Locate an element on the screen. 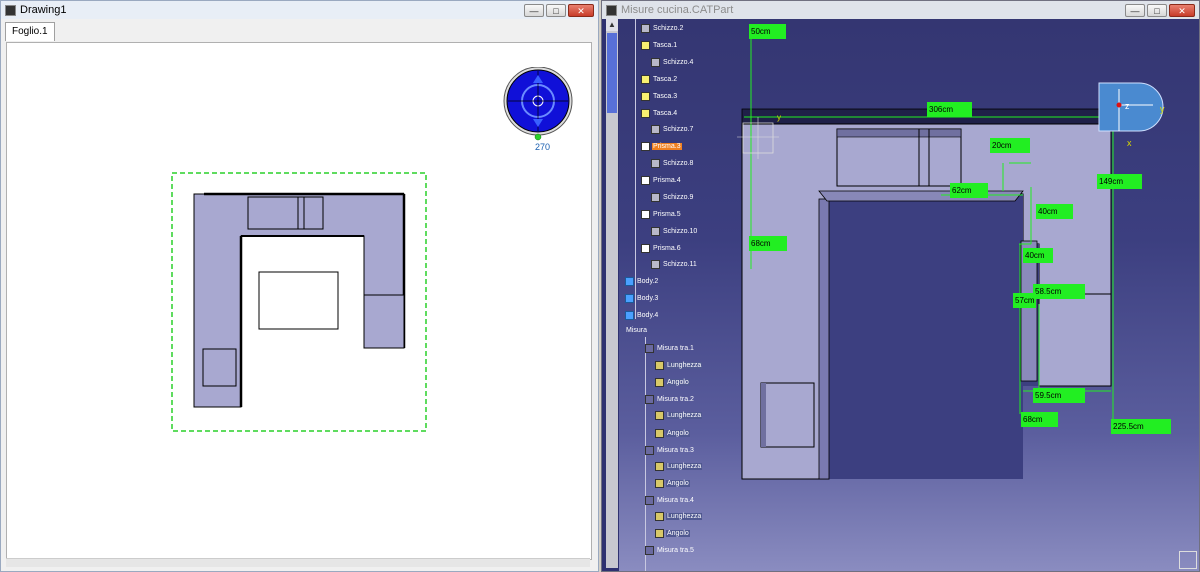 This screenshot has height=572, width=1200. tab-sheet: Foglio.1 is located at coordinates (30, 31).